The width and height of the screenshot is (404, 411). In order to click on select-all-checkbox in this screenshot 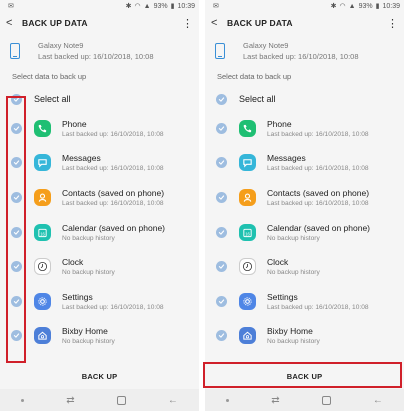, I will do `click(221, 99)`.